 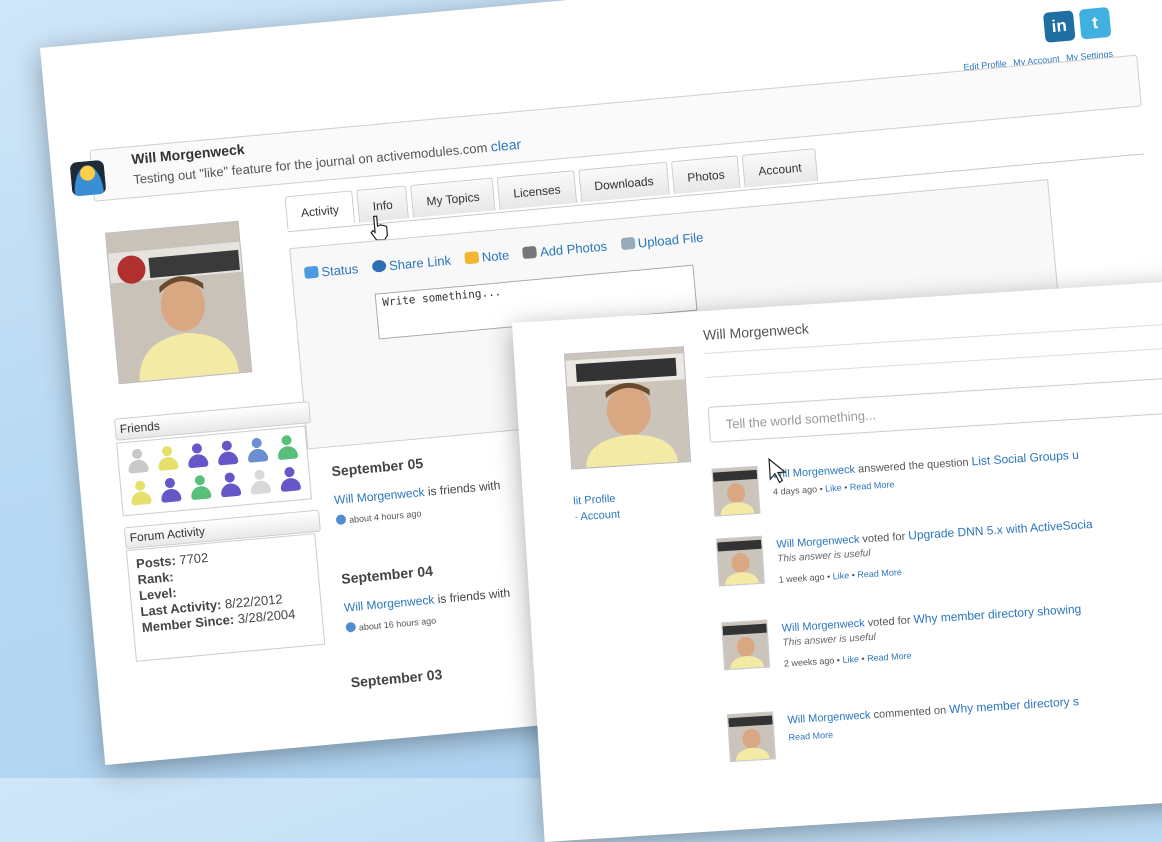 I want to click on tab-my-topics: My Topics, so click(x=452, y=197).